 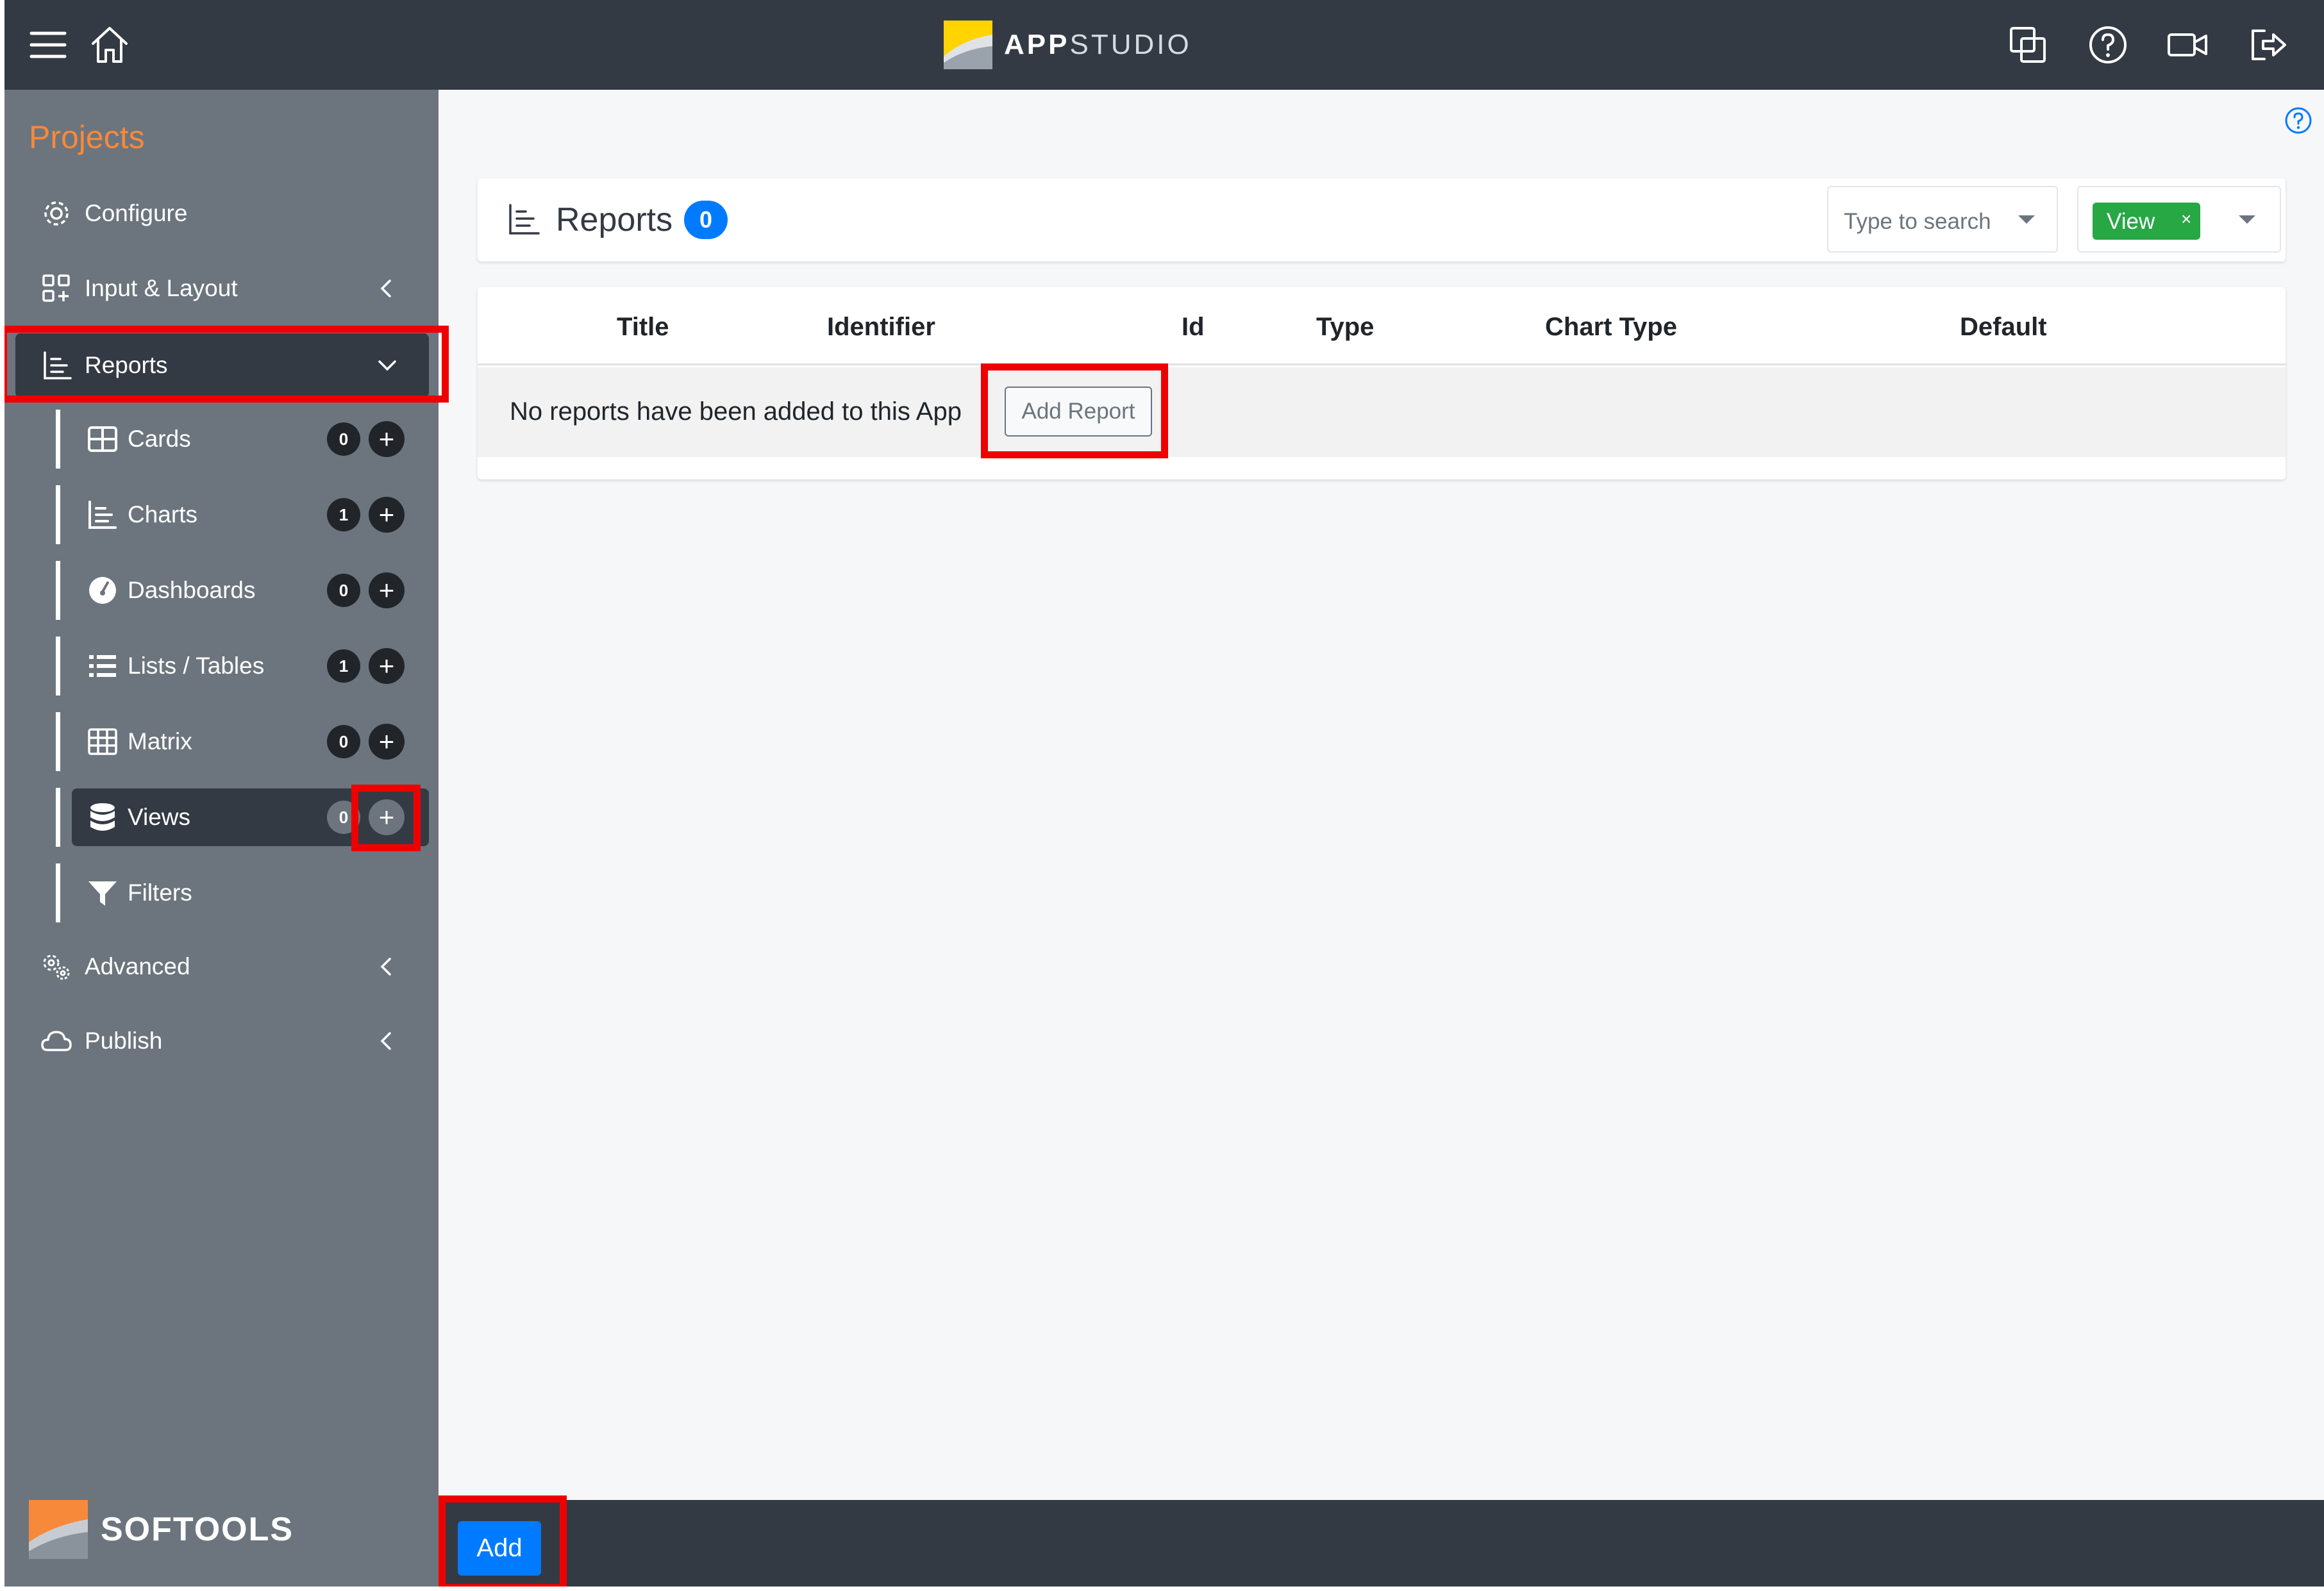 I want to click on sidebar-subitem-views: Views 0 +, so click(x=221, y=817).